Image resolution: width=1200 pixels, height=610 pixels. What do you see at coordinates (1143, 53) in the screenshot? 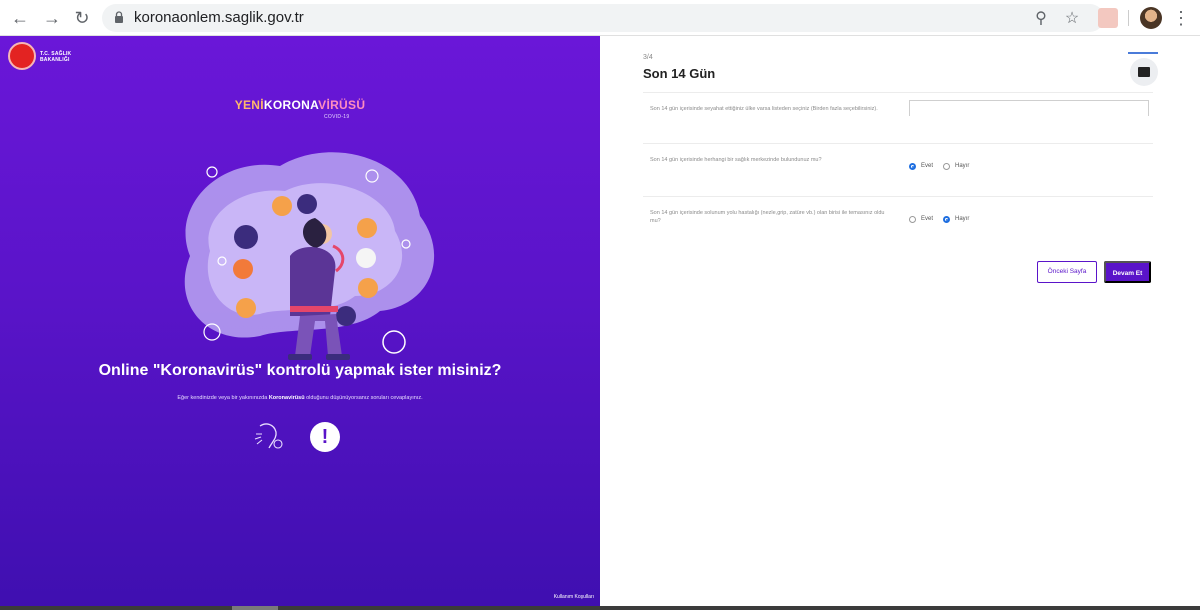
I see `step-progress-line` at bounding box center [1143, 53].